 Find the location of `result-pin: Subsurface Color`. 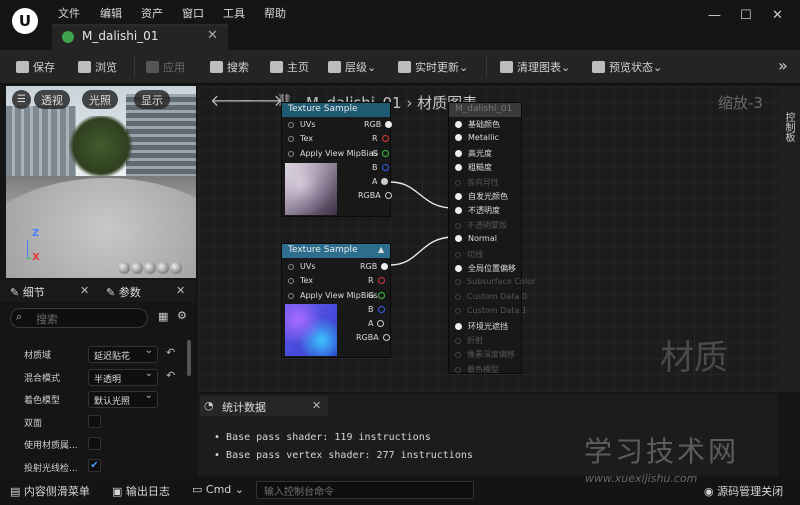

result-pin: Subsurface Color is located at coordinates (495, 281).